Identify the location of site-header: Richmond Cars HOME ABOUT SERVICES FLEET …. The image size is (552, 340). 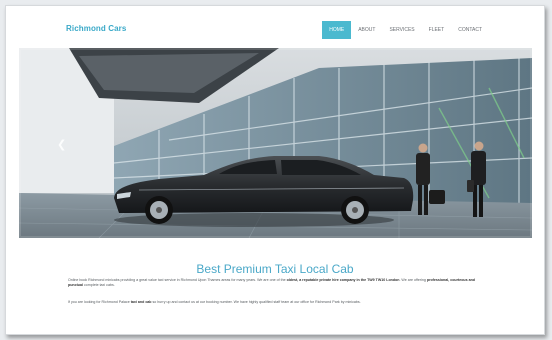
(275, 28).